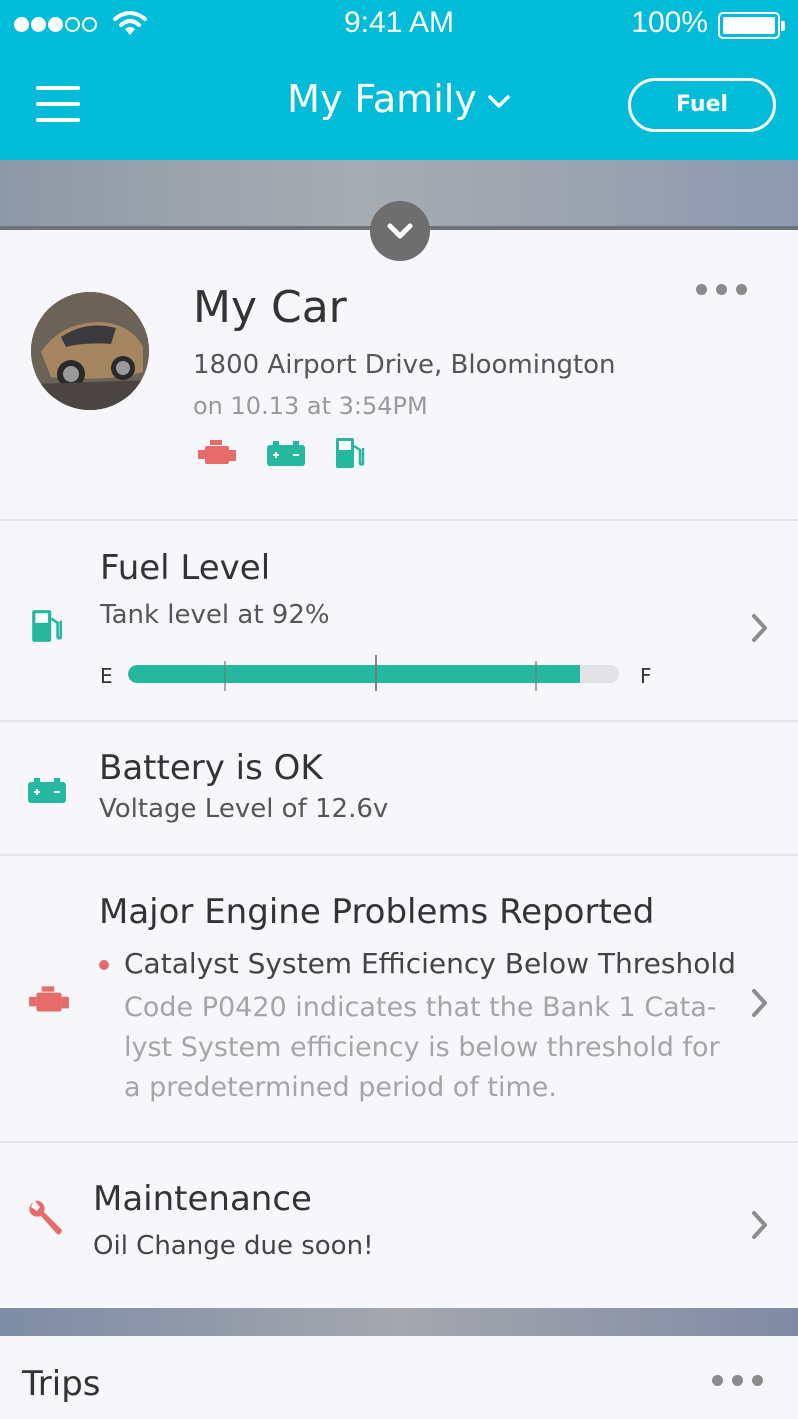 The image size is (798, 1419). I want to click on fuel-gauge: E F, so click(380, 673).